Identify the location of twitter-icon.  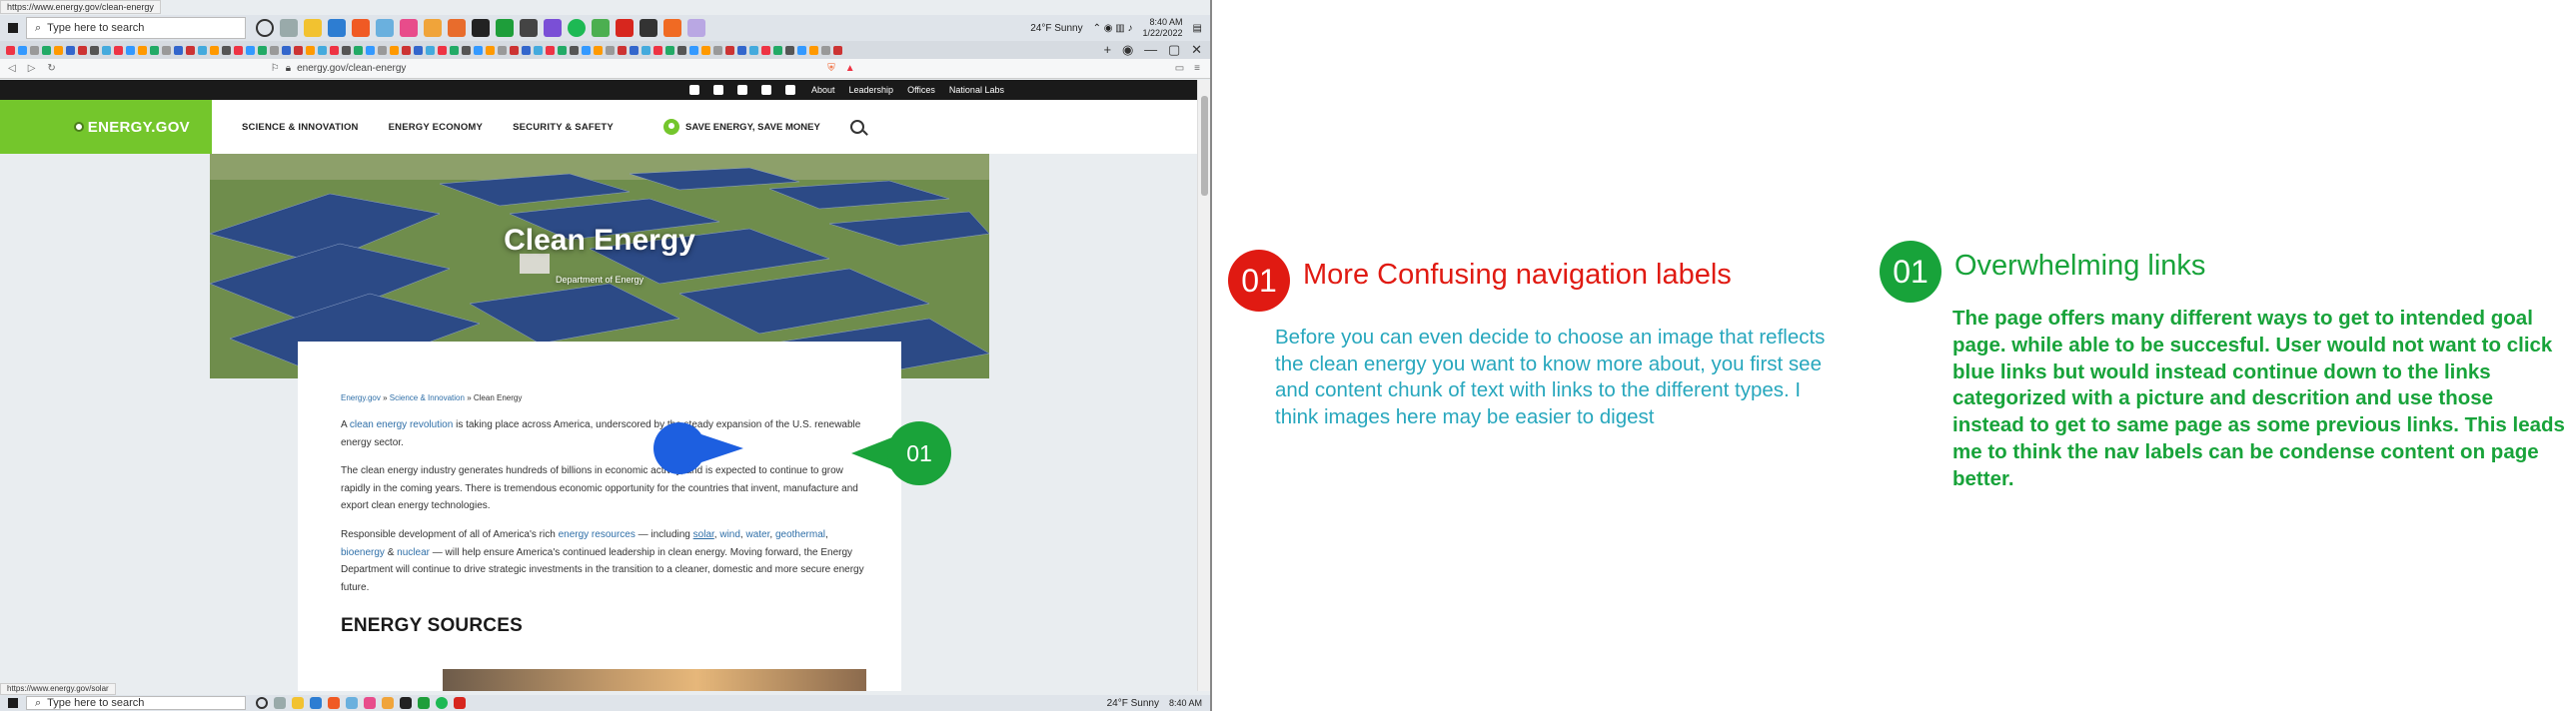
(718, 90).